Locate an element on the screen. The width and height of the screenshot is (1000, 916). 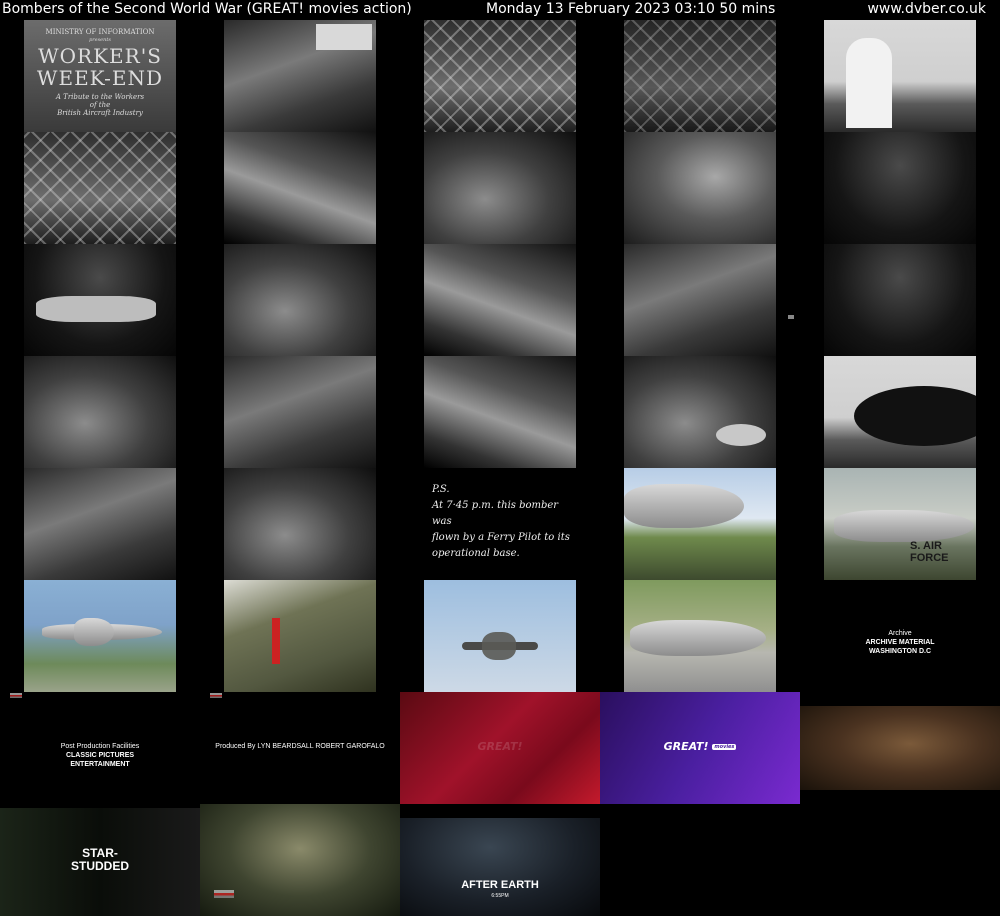
after-earth-time: 6:55PM is located at coordinates (500, 896).